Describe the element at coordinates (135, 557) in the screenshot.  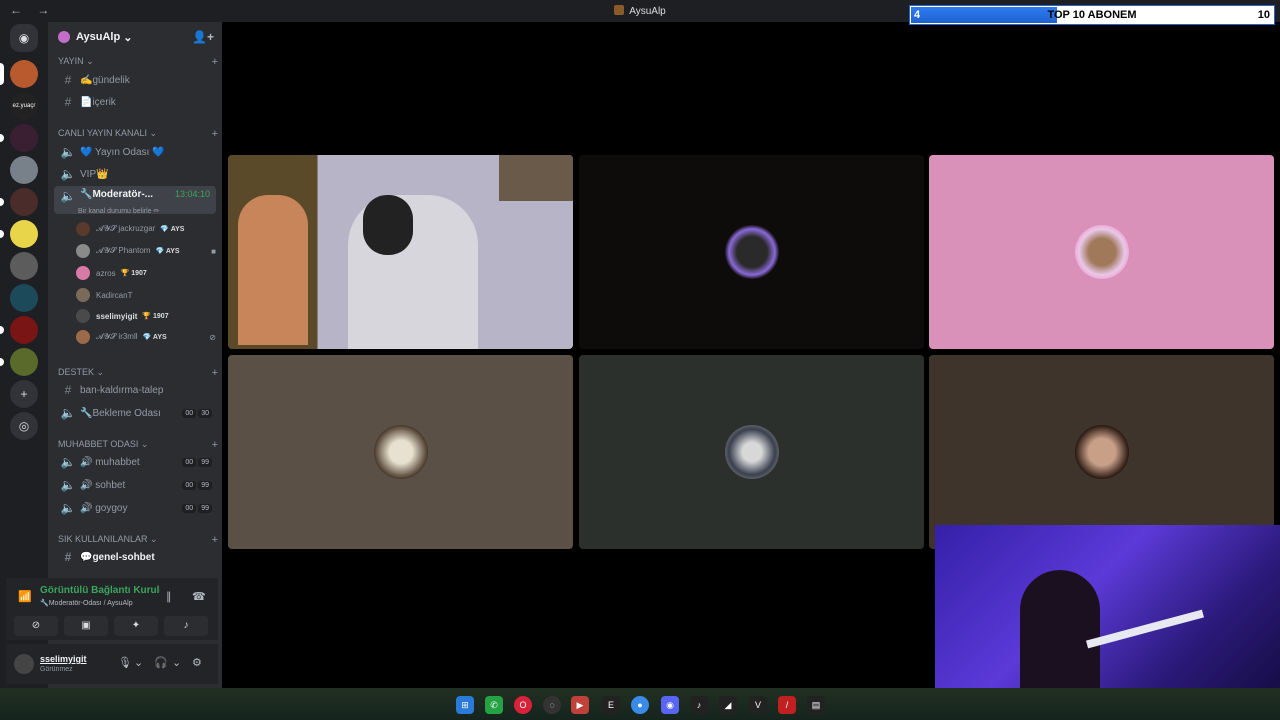
I see `channel-genel-sohbet: # 💬genel-sohbet` at that location.